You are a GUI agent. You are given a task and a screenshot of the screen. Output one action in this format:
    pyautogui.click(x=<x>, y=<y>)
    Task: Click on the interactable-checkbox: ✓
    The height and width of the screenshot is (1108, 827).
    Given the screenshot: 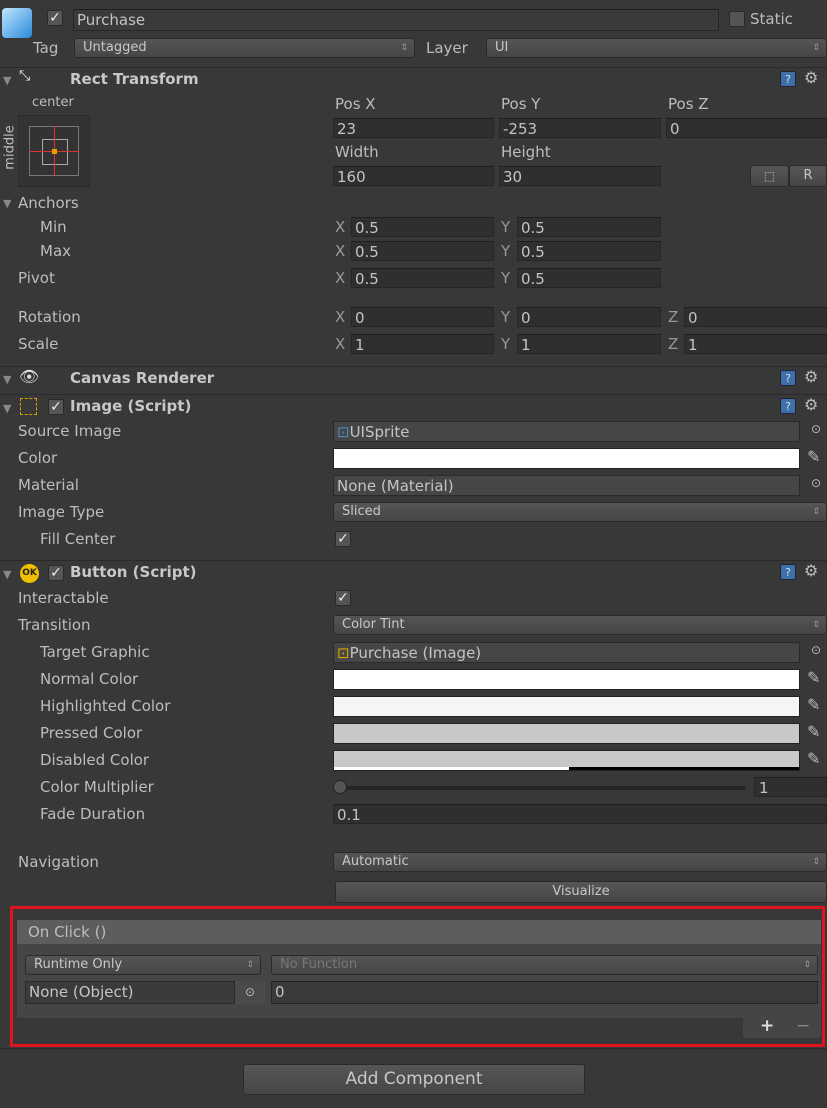 What is the action you would take?
    pyautogui.click(x=343, y=598)
    